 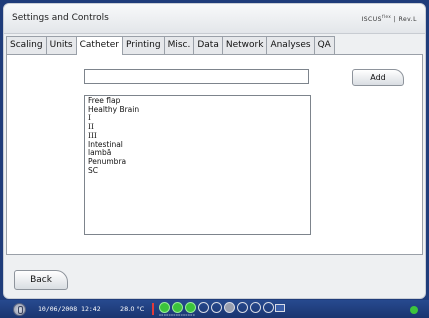 What do you see at coordinates (324, 45) in the screenshot?
I see `tab-qa: QA` at bounding box center [324, 45].